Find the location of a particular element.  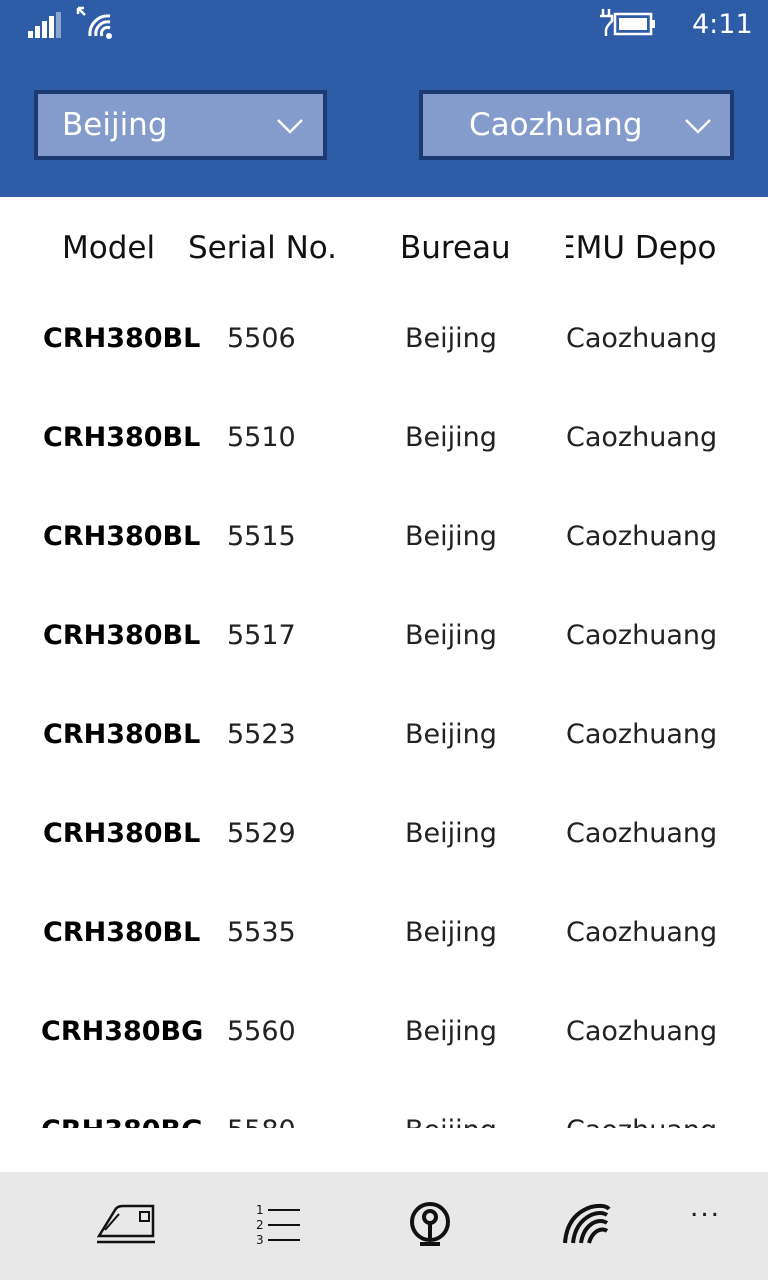

wifi-icon is located at coordinates (94, 22).